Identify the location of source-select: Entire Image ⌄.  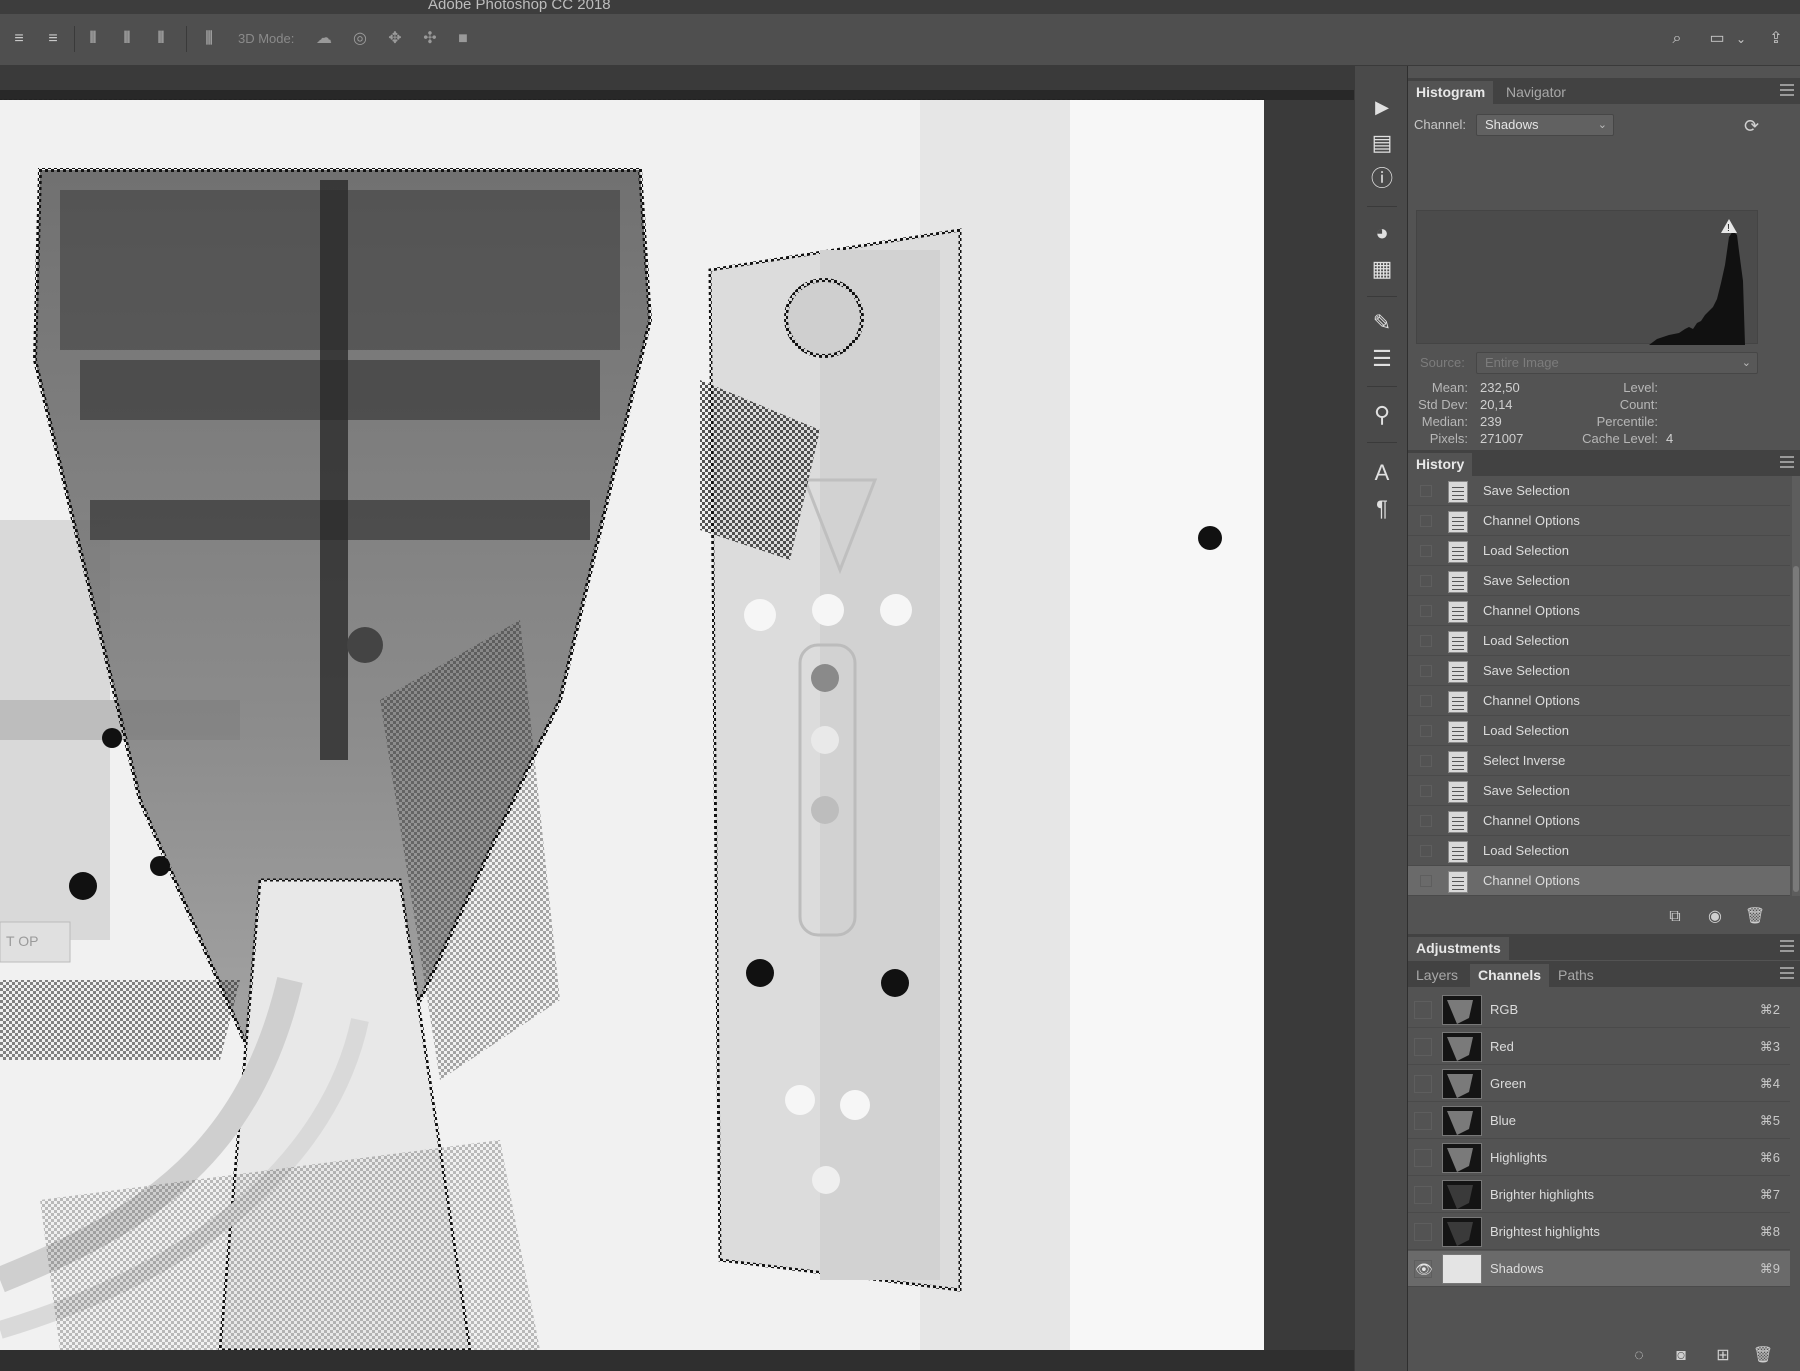
(1617, 363).